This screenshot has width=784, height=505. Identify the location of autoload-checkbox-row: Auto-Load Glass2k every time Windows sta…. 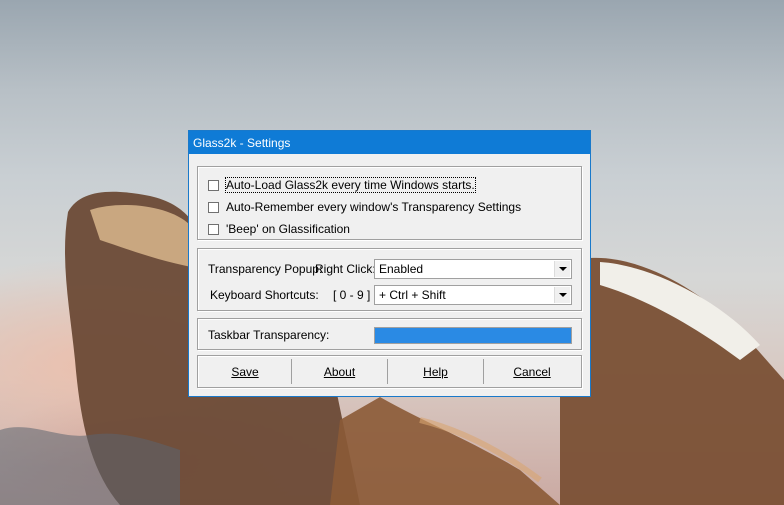
(342, 185).